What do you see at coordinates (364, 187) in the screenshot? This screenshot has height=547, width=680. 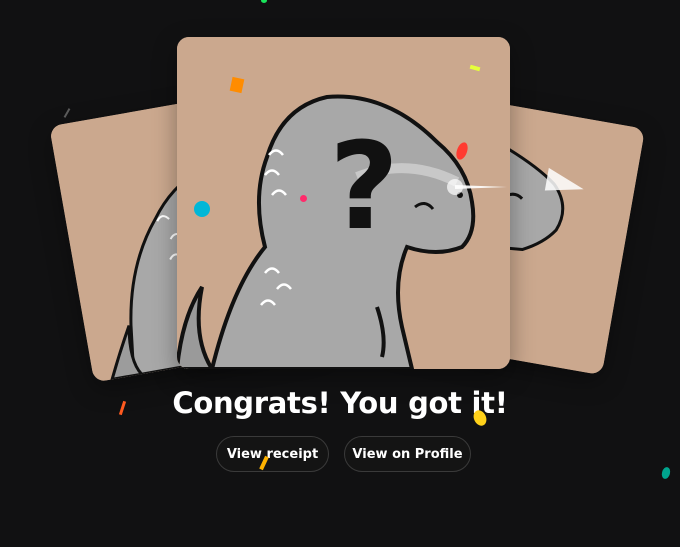 I see `question-mark-icon: ?` at bounding box center [364, 187].